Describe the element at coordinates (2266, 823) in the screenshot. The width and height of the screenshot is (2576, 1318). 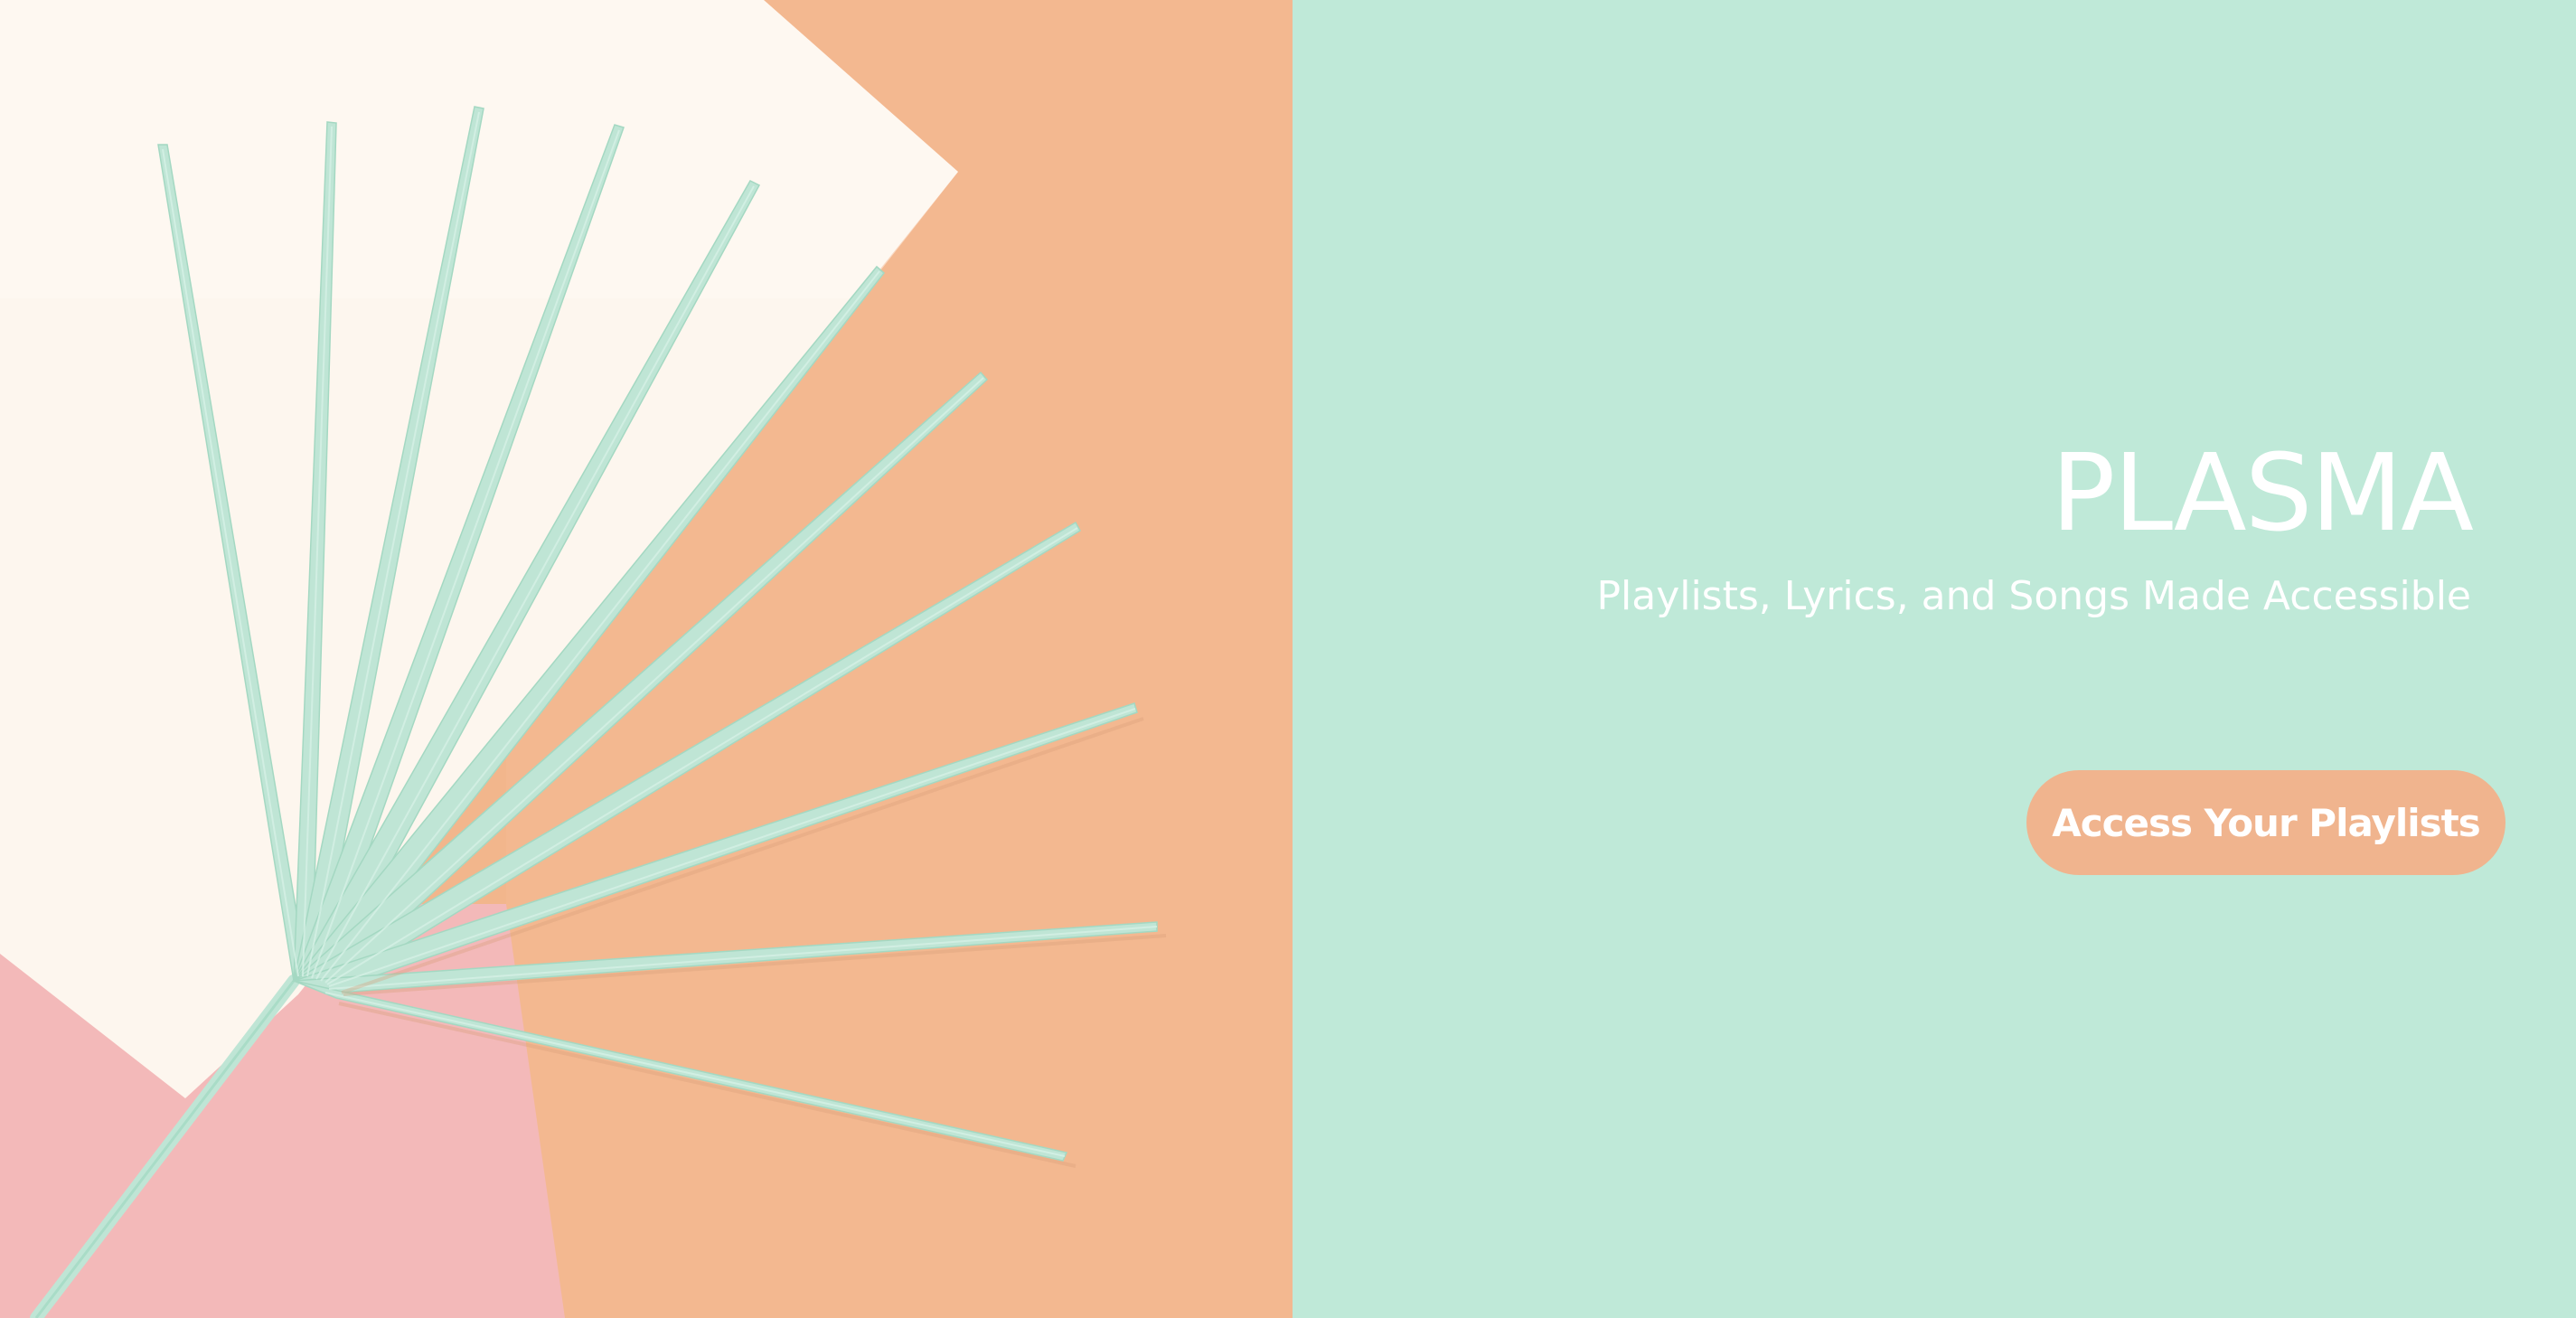
I see `access-playlists-button: Access Your Playlists` at that location.